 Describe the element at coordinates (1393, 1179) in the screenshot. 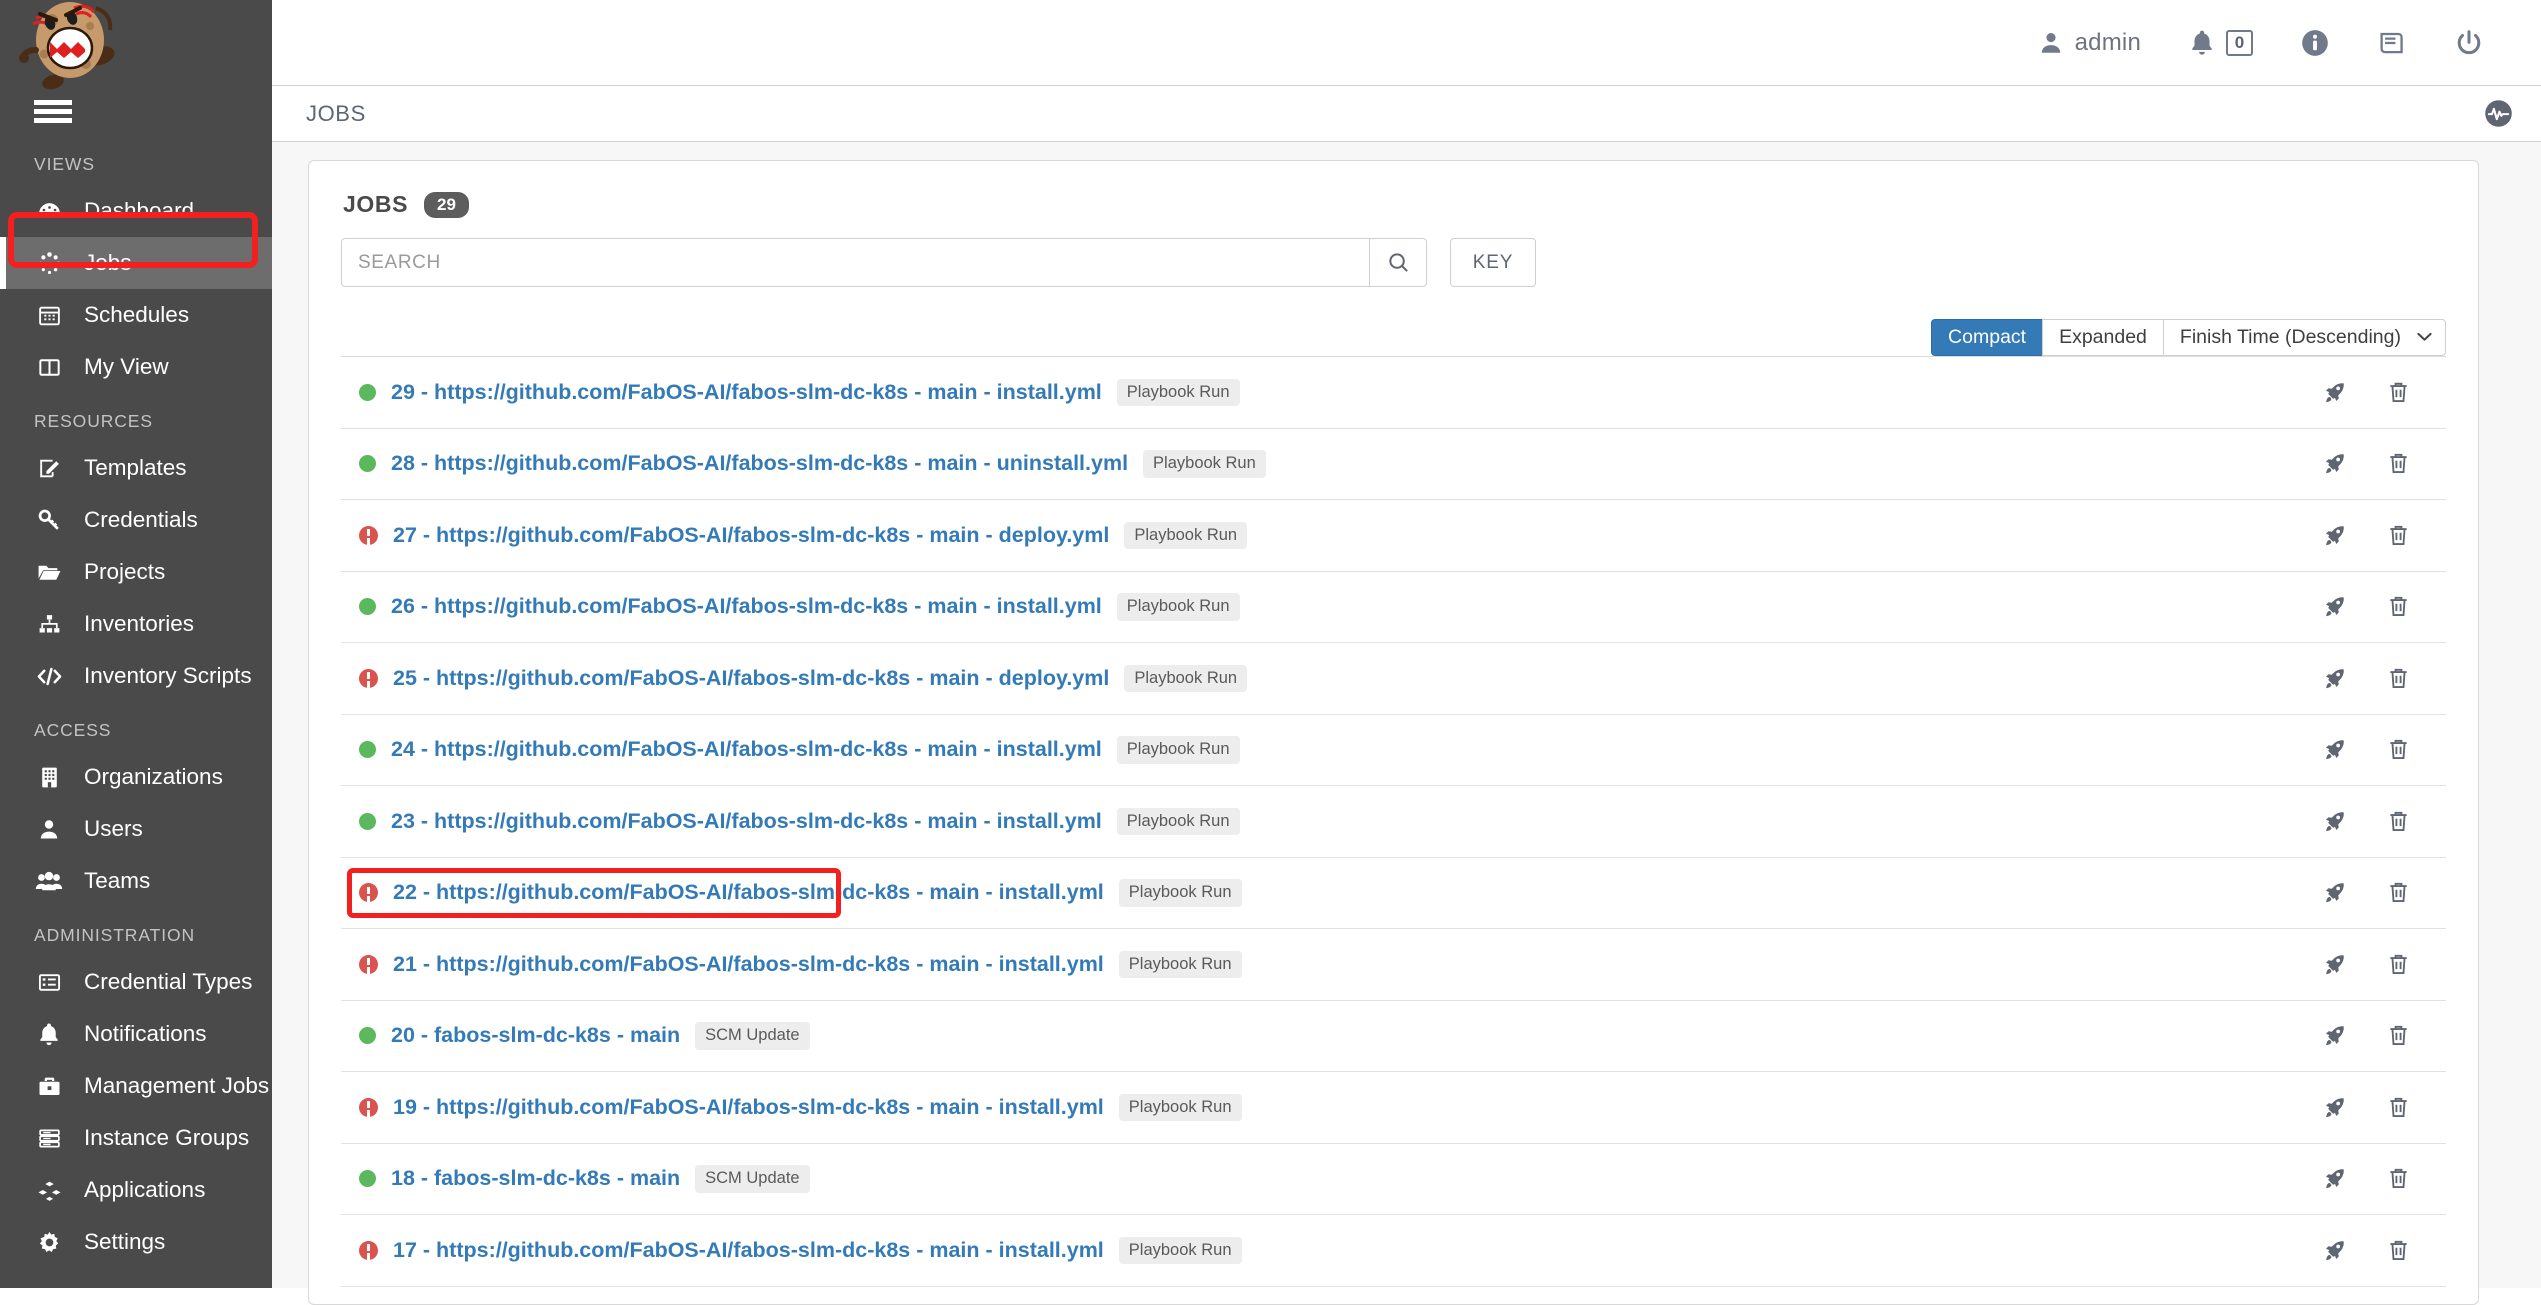

I see `table-row: 18 - fabos-slm-dc-k8s - main SCM Update` at that location.